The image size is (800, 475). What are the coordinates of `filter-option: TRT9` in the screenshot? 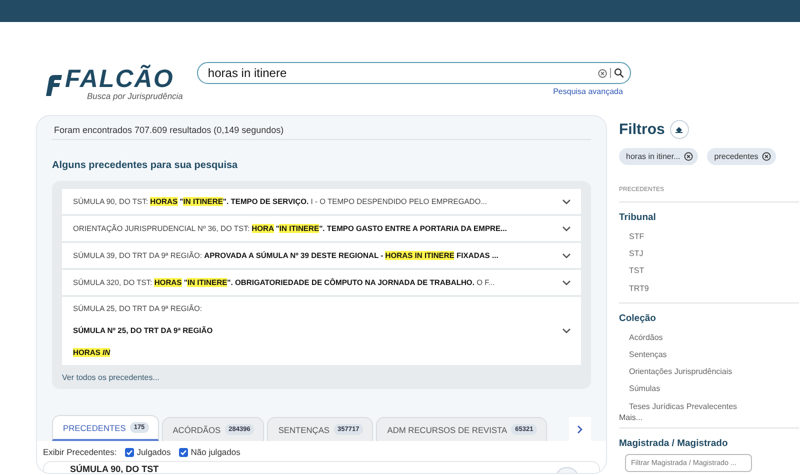 It's located at (709, 288).